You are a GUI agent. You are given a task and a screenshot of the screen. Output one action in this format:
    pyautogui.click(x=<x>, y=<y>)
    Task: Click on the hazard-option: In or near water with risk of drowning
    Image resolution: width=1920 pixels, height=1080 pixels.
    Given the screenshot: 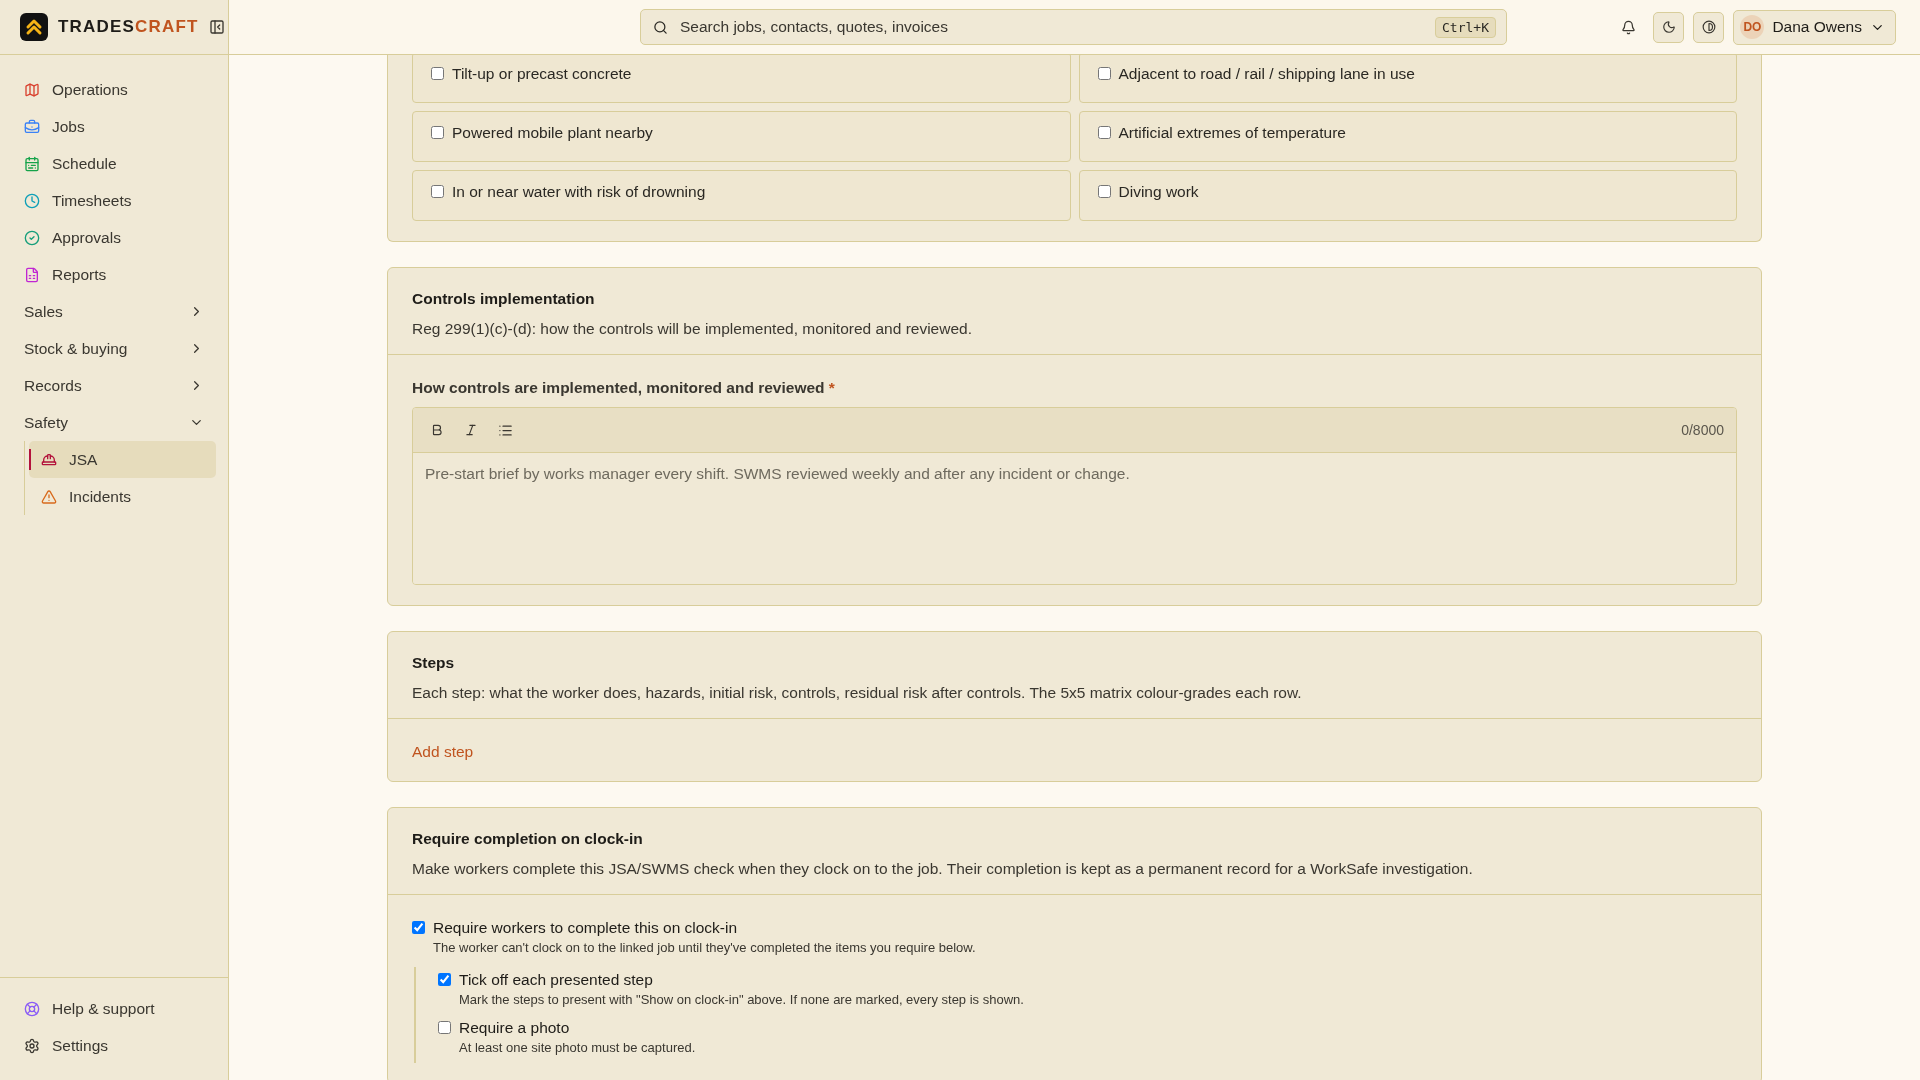 What is the action you would take?
    pyautogui.click(x=741, y=195)
    